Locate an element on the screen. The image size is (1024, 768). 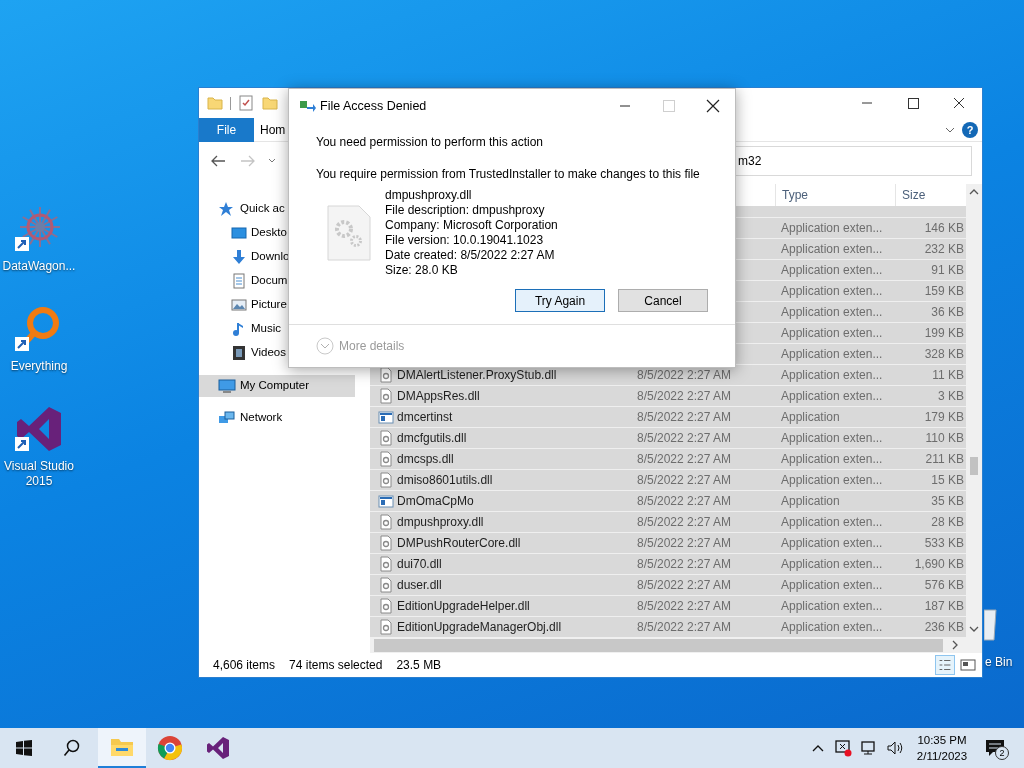
selection-size: 23.5 MB is located at coordinates (419, 665).